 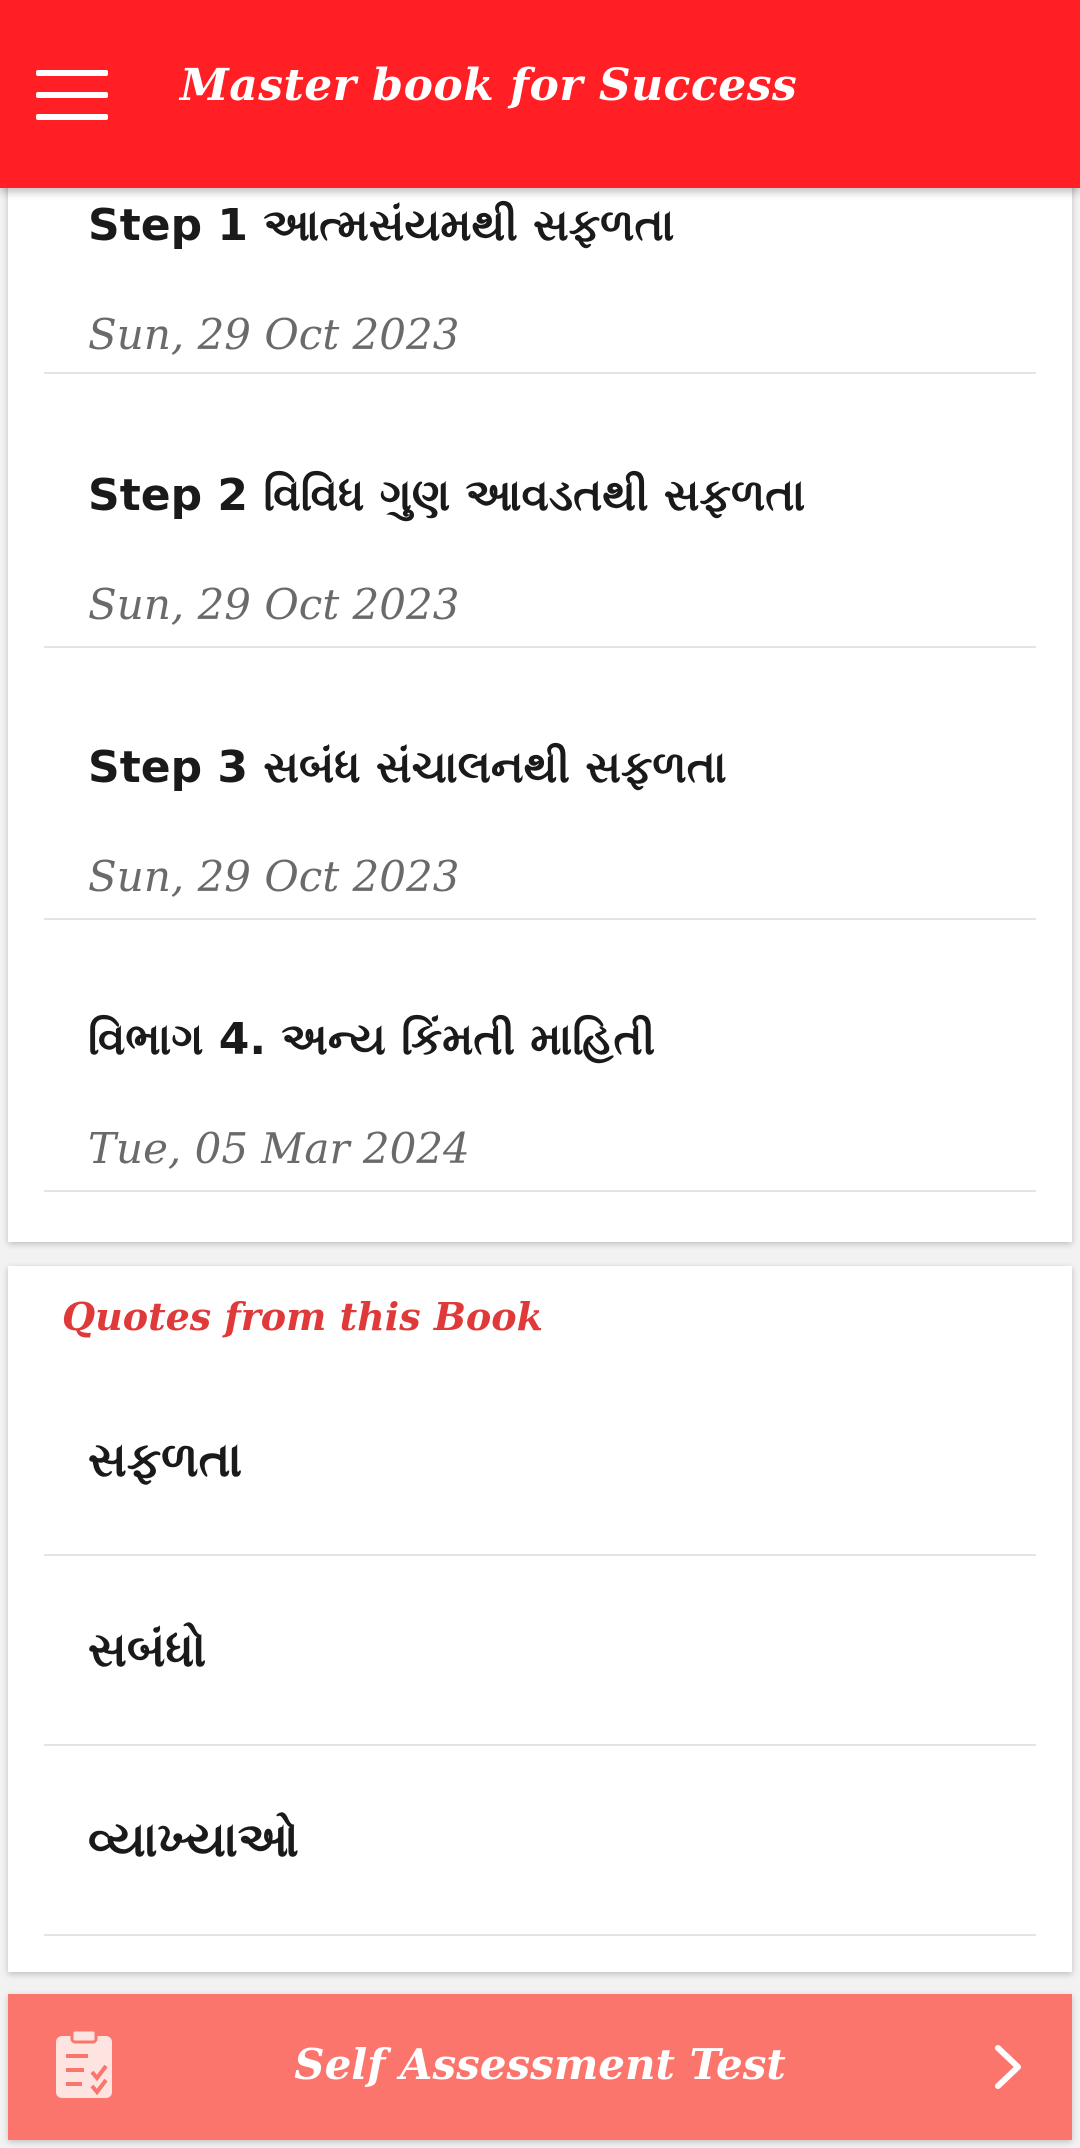 What do you see at coordinates (193, 1840) in the screenshot?
I see `quote-label: વ્યાખ્યાઓ` at bounding box center [193, 1840].